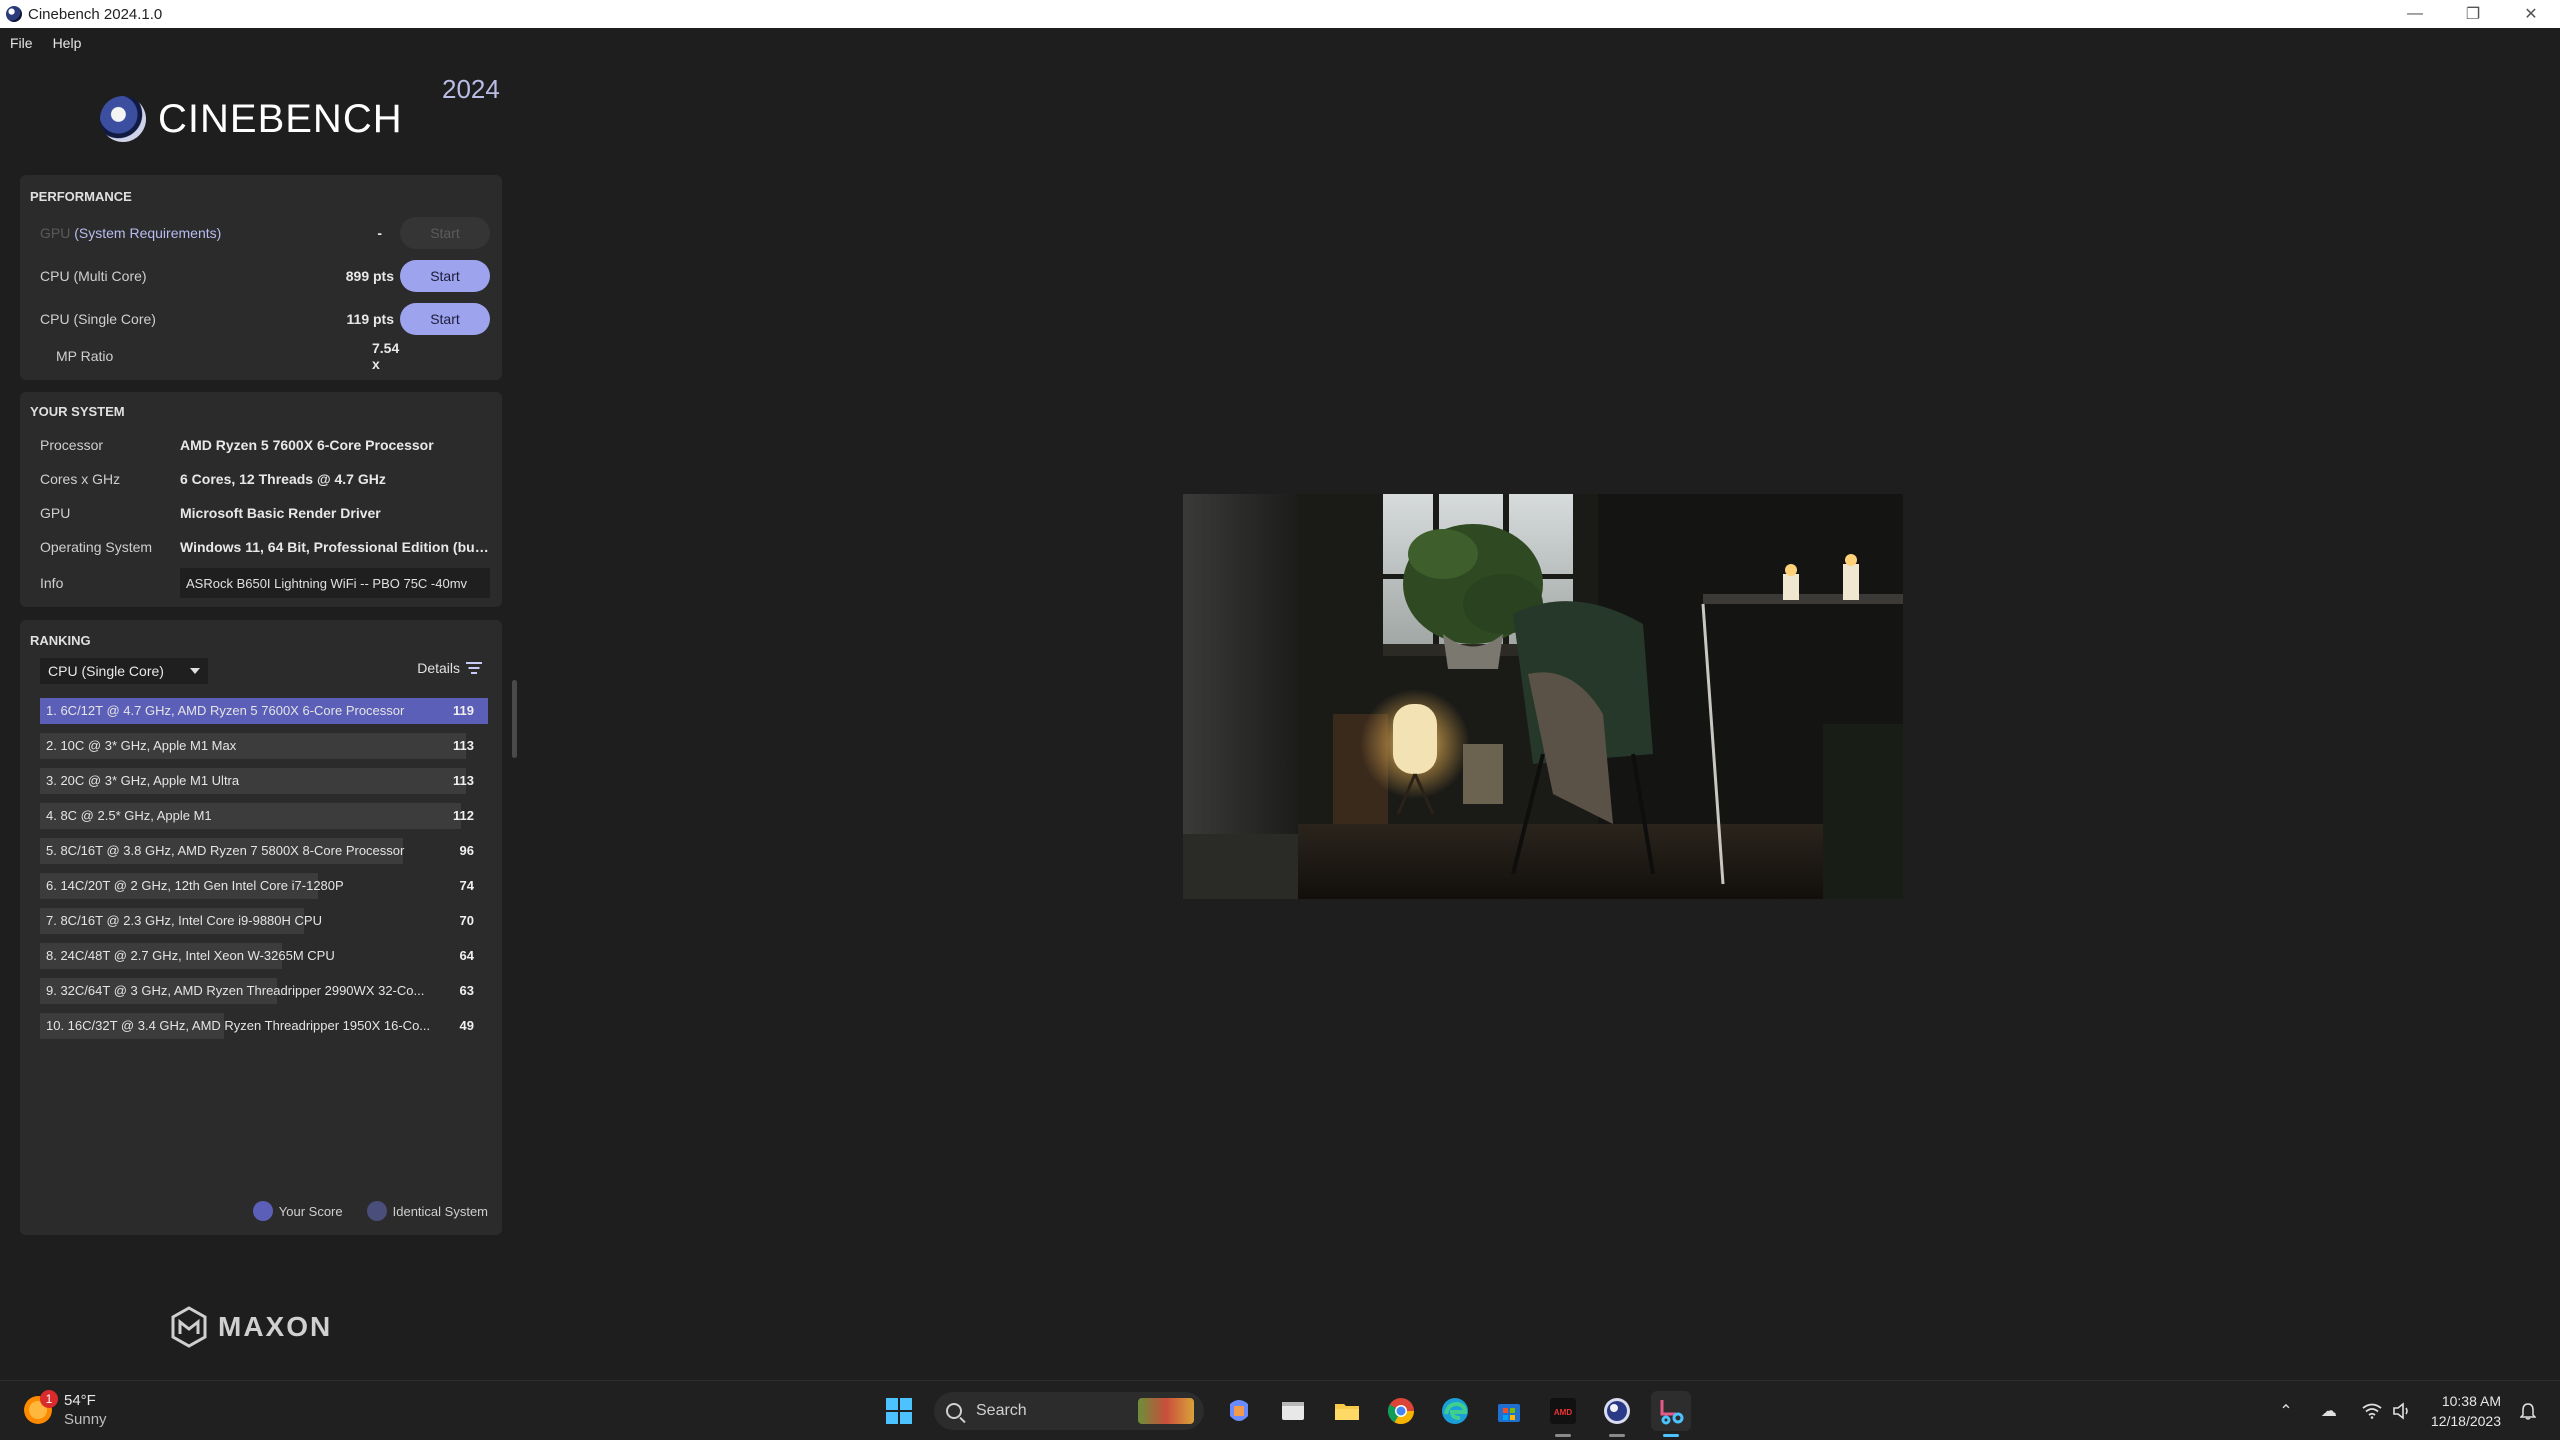  What do you see at coordinates (2466, 1411) in the screenshot?
I see `taskbar-clock: 10:38 AM 12/18/2023` at bounding box center [2466, 1411].